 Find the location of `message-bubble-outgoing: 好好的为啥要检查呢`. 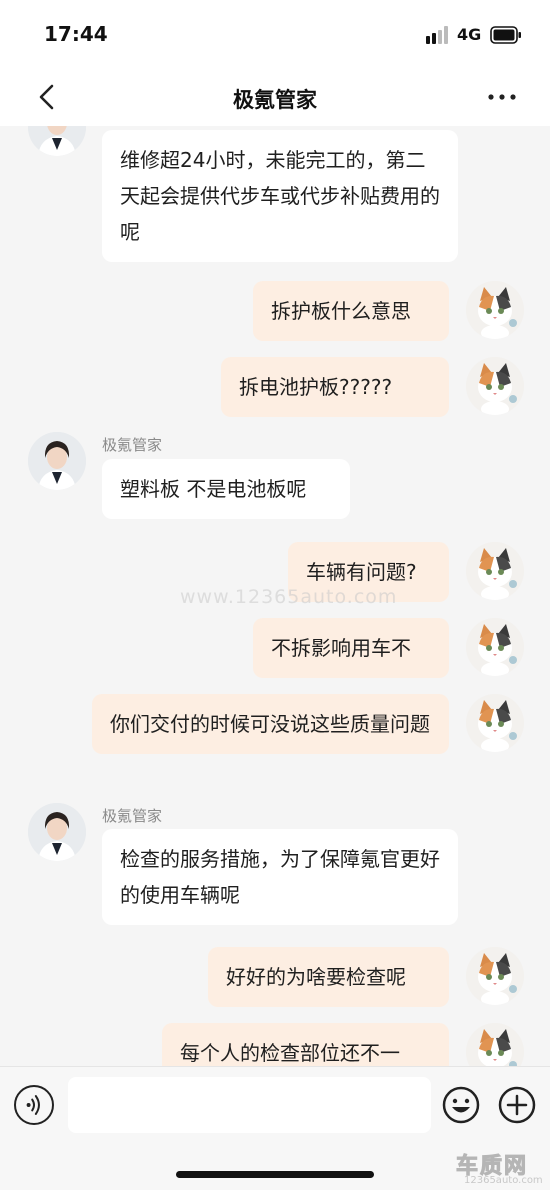

message-bubble-outgoing: 好好的为啥要检查呢 is located at coordinates (328, 977).